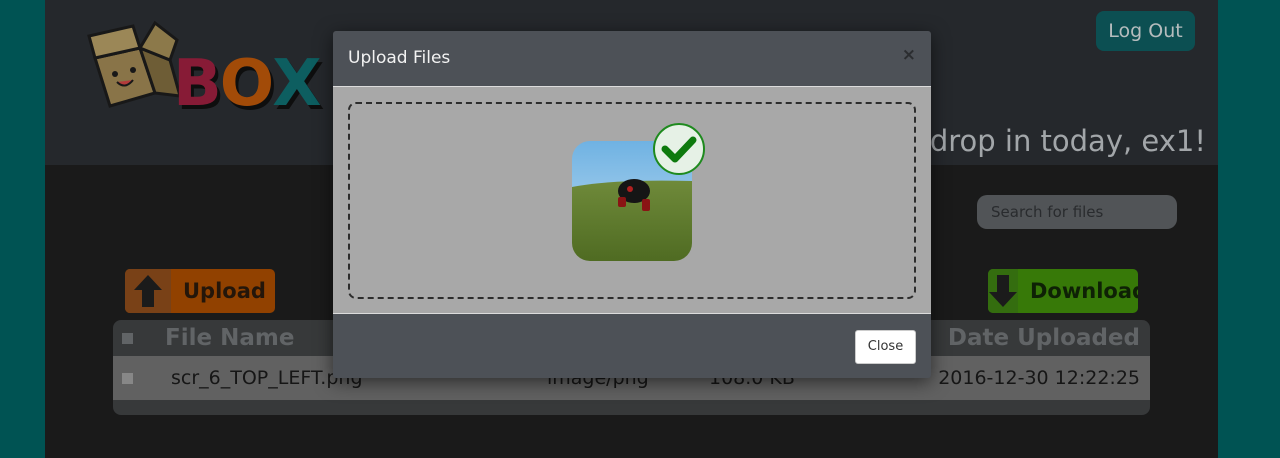 This screenshot has height=458, width=1280. I want to click on modal-title: Upload Files, so click(399, 58).